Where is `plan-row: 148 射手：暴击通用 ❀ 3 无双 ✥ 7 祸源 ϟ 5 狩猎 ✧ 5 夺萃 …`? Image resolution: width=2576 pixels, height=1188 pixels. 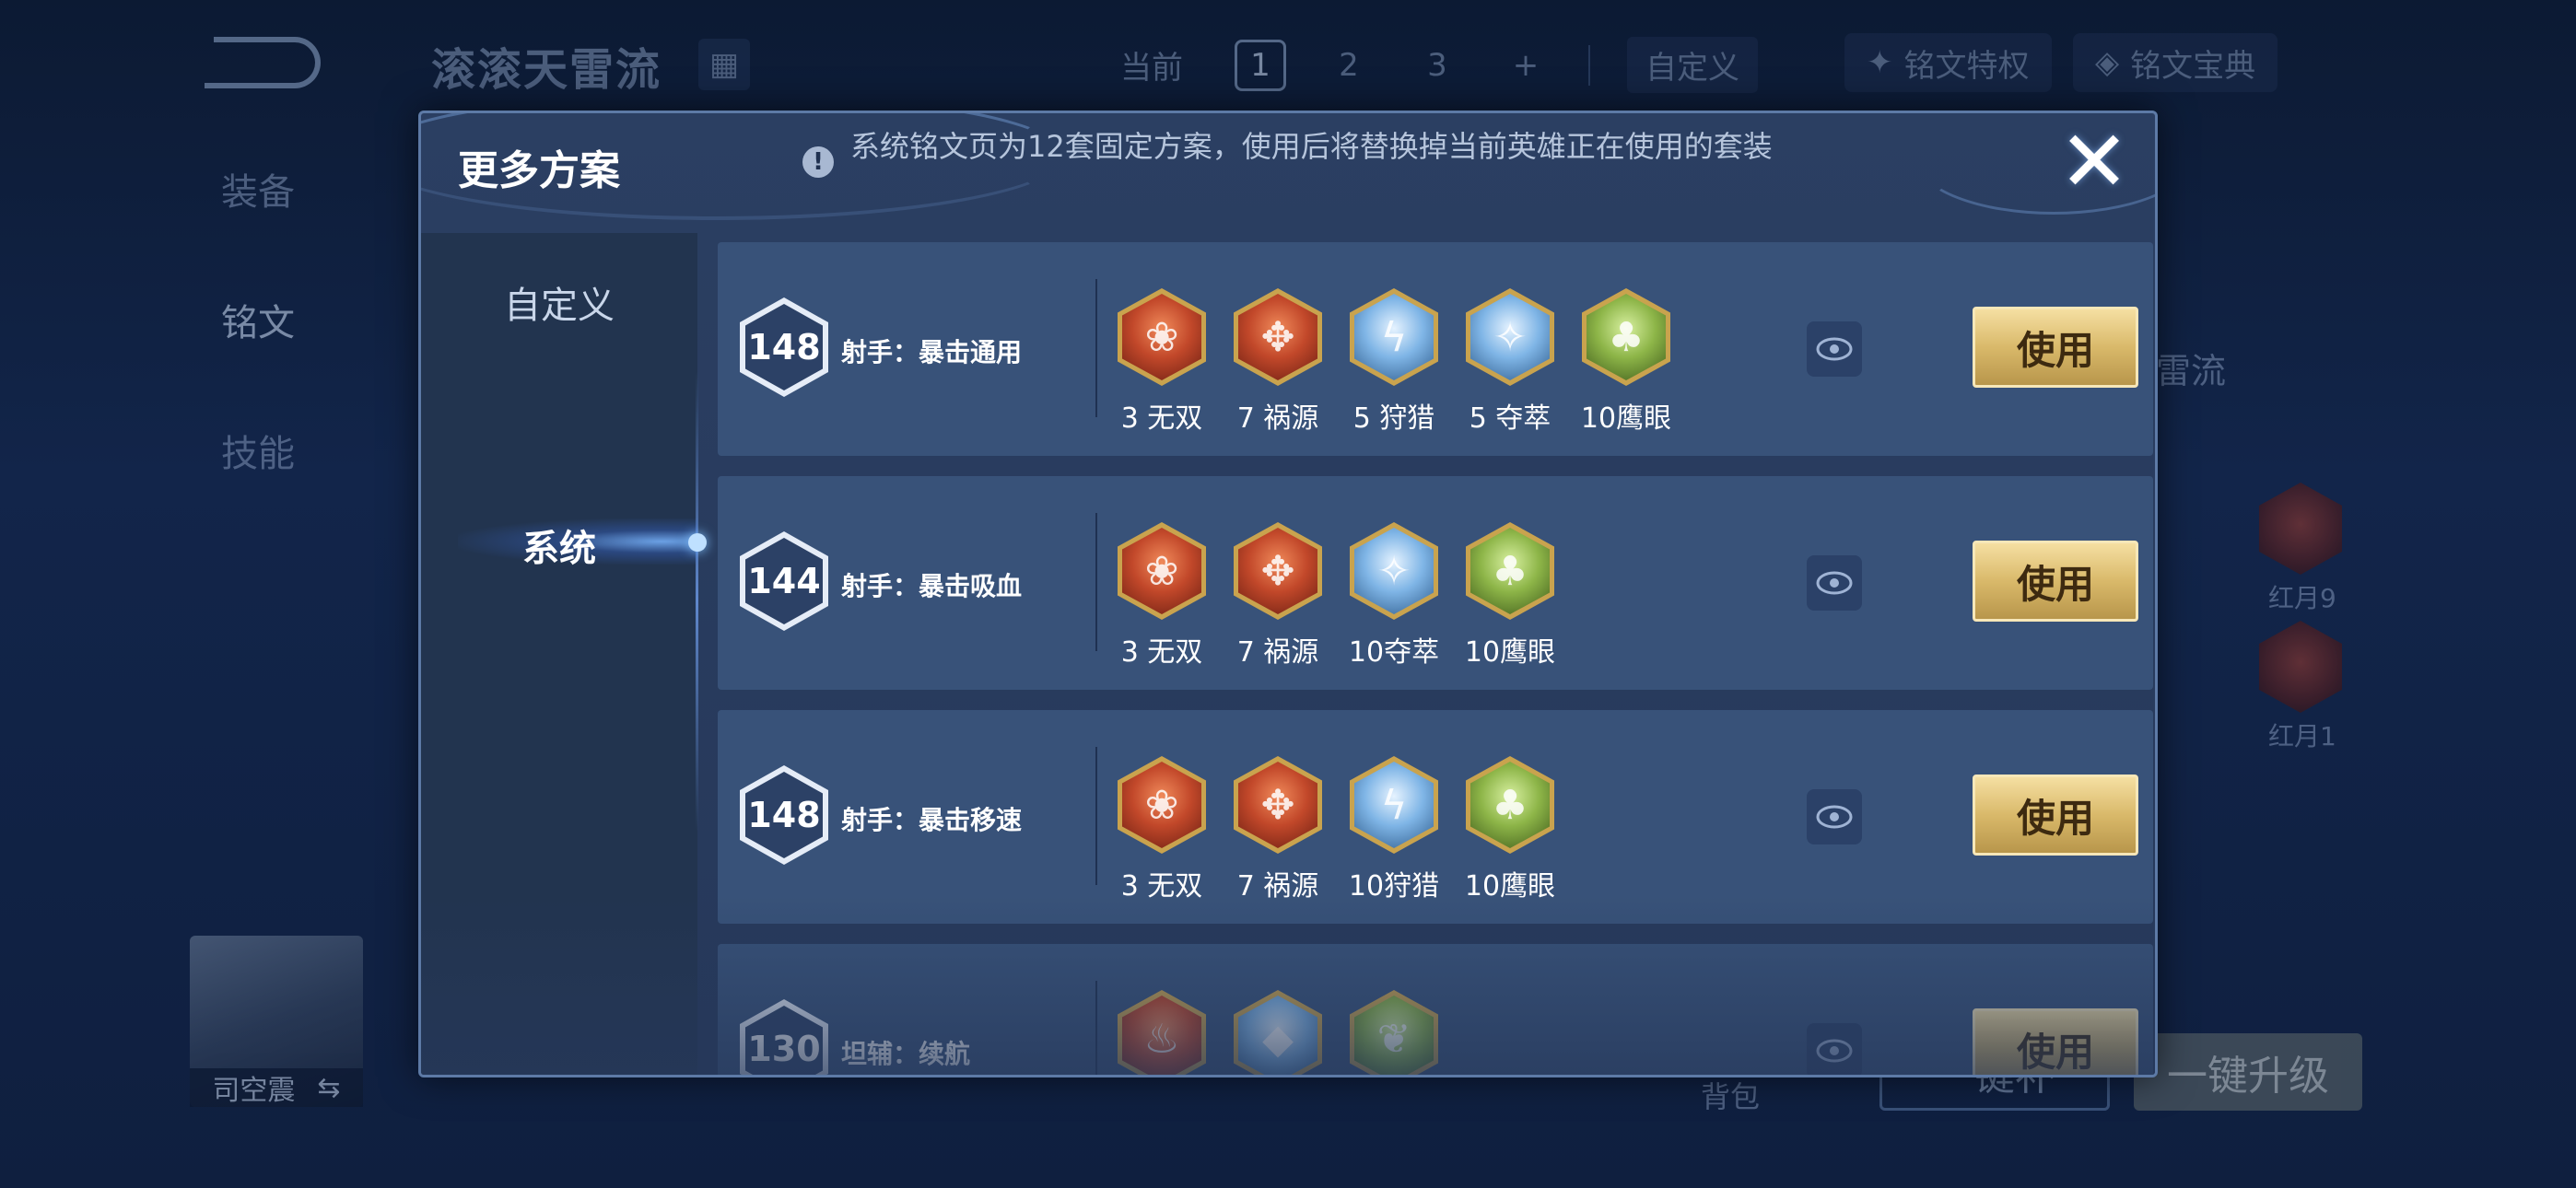 plan-row: 148 射手：暴击通用 ❀ 3 无双 ✥ 7 祸源 ϟ 5 狩猎 ✧ 5 夺萃 … is located at coordinates (1435, 349).